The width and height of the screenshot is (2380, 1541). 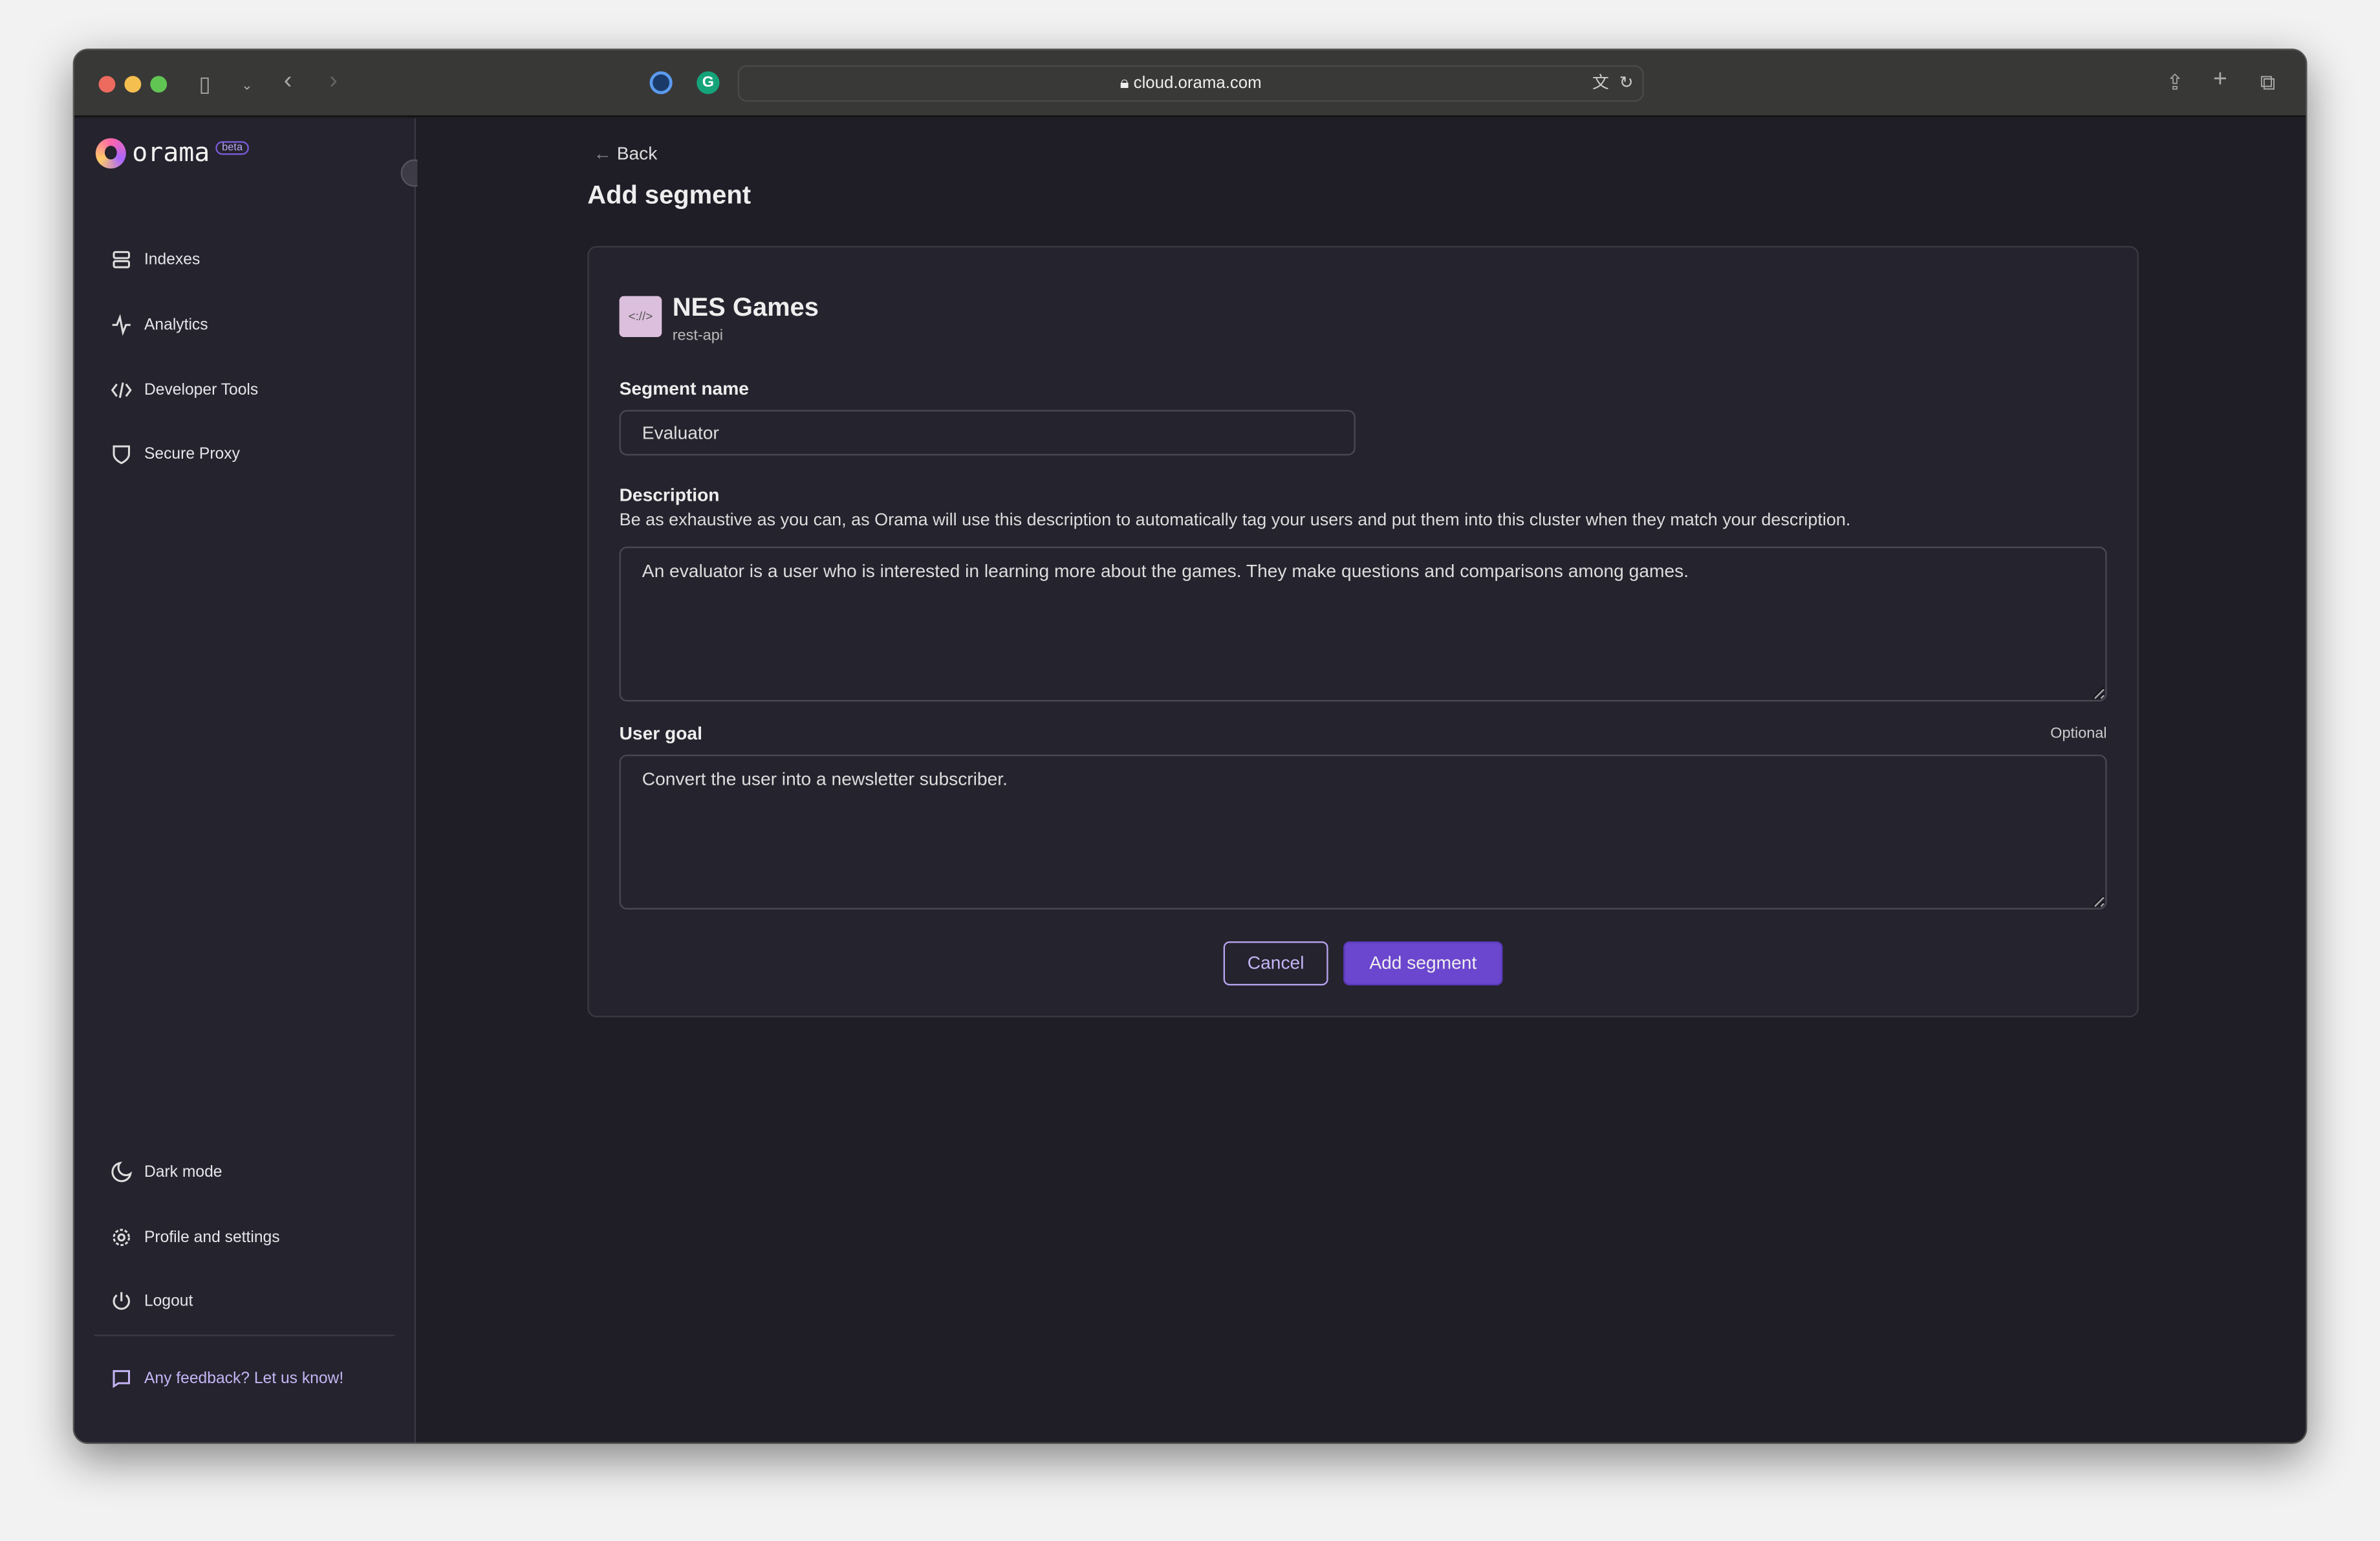 What do you see at coordinates (107, 84) in the screenshot?
I see `close-window-button` at bounding box center [107, 84].